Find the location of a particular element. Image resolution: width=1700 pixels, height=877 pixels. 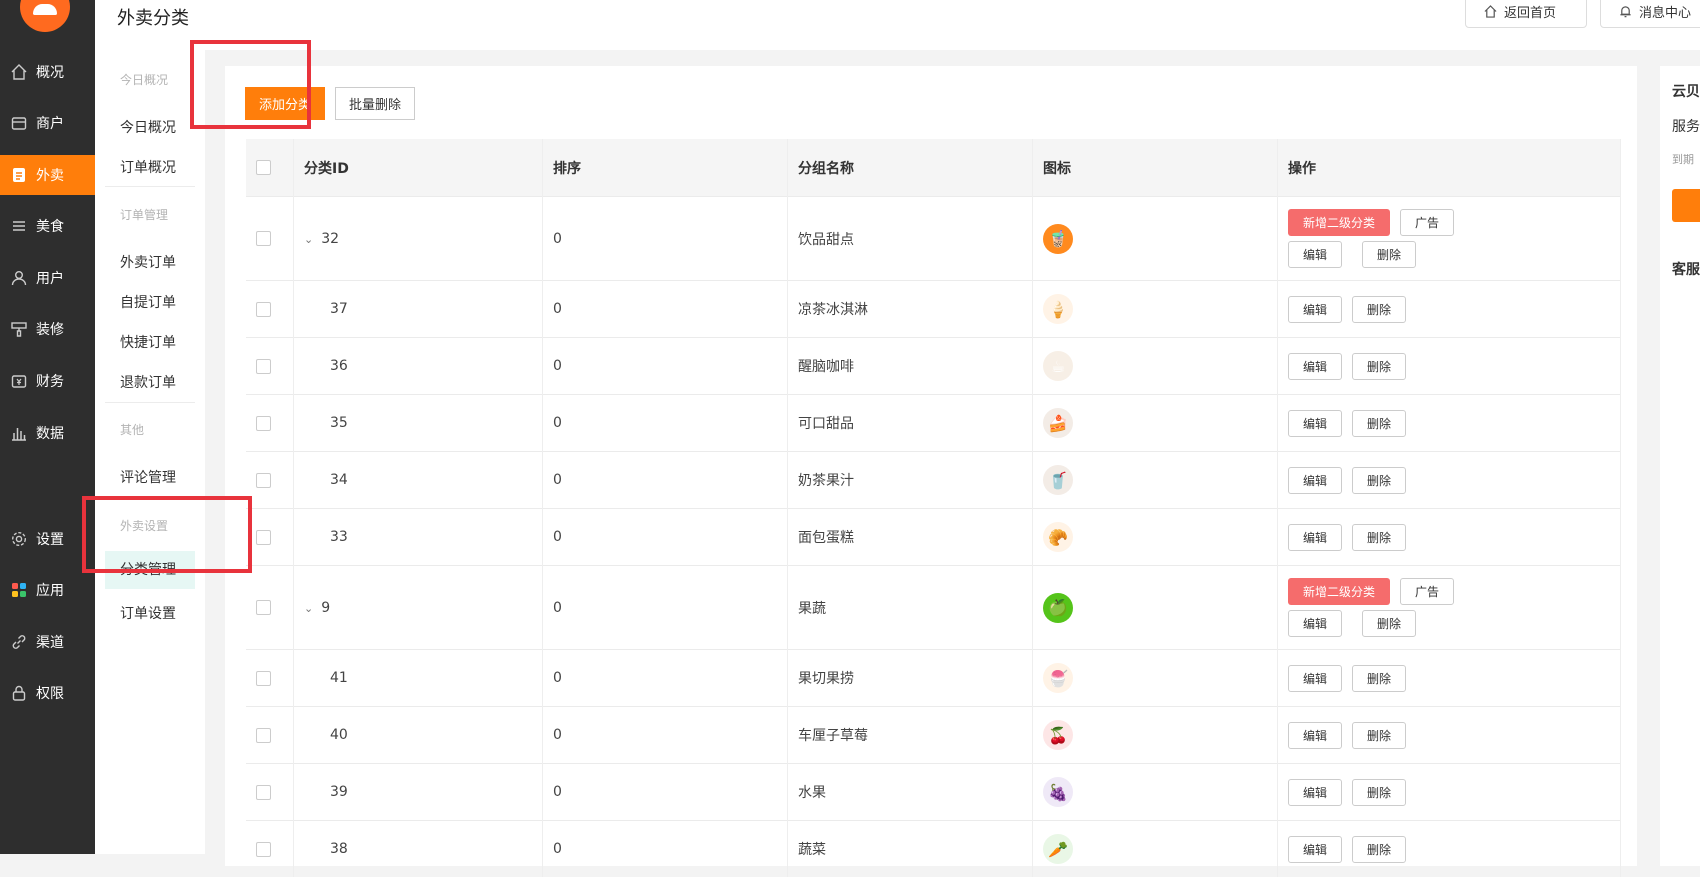

cell-icon: 🥕 is located at coordinates (1155, 849).